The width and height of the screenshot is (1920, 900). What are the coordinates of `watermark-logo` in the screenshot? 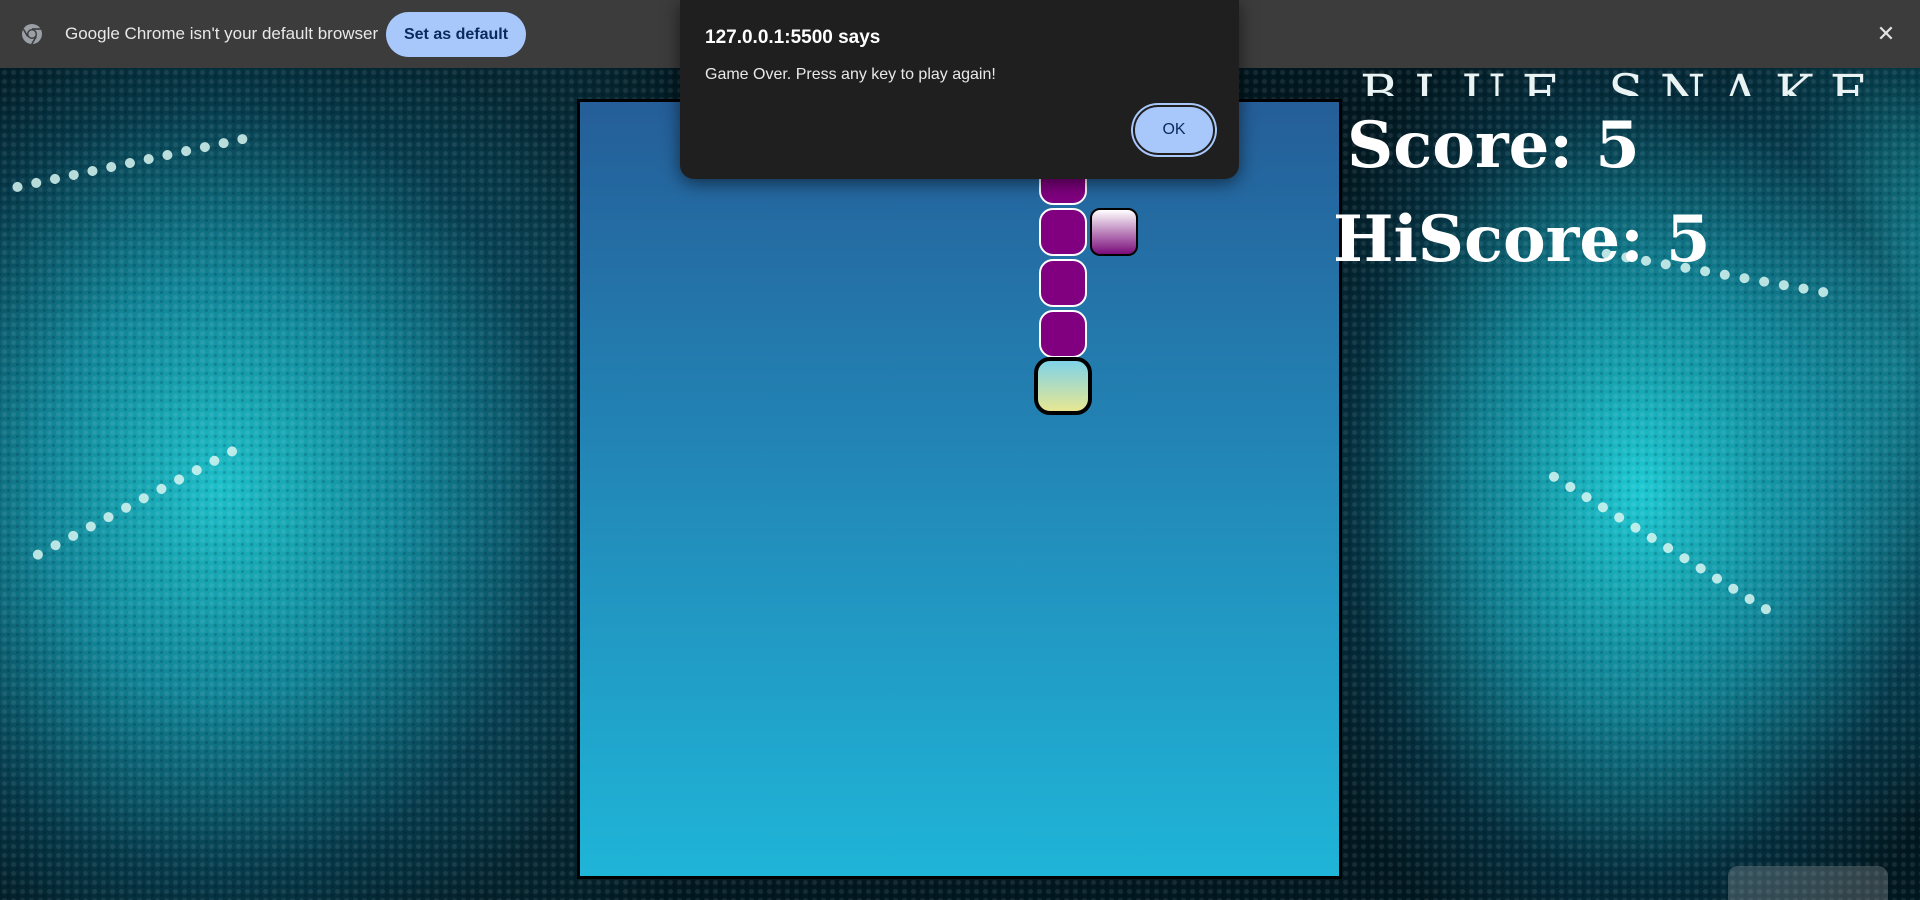 It's located at (1808, 883).